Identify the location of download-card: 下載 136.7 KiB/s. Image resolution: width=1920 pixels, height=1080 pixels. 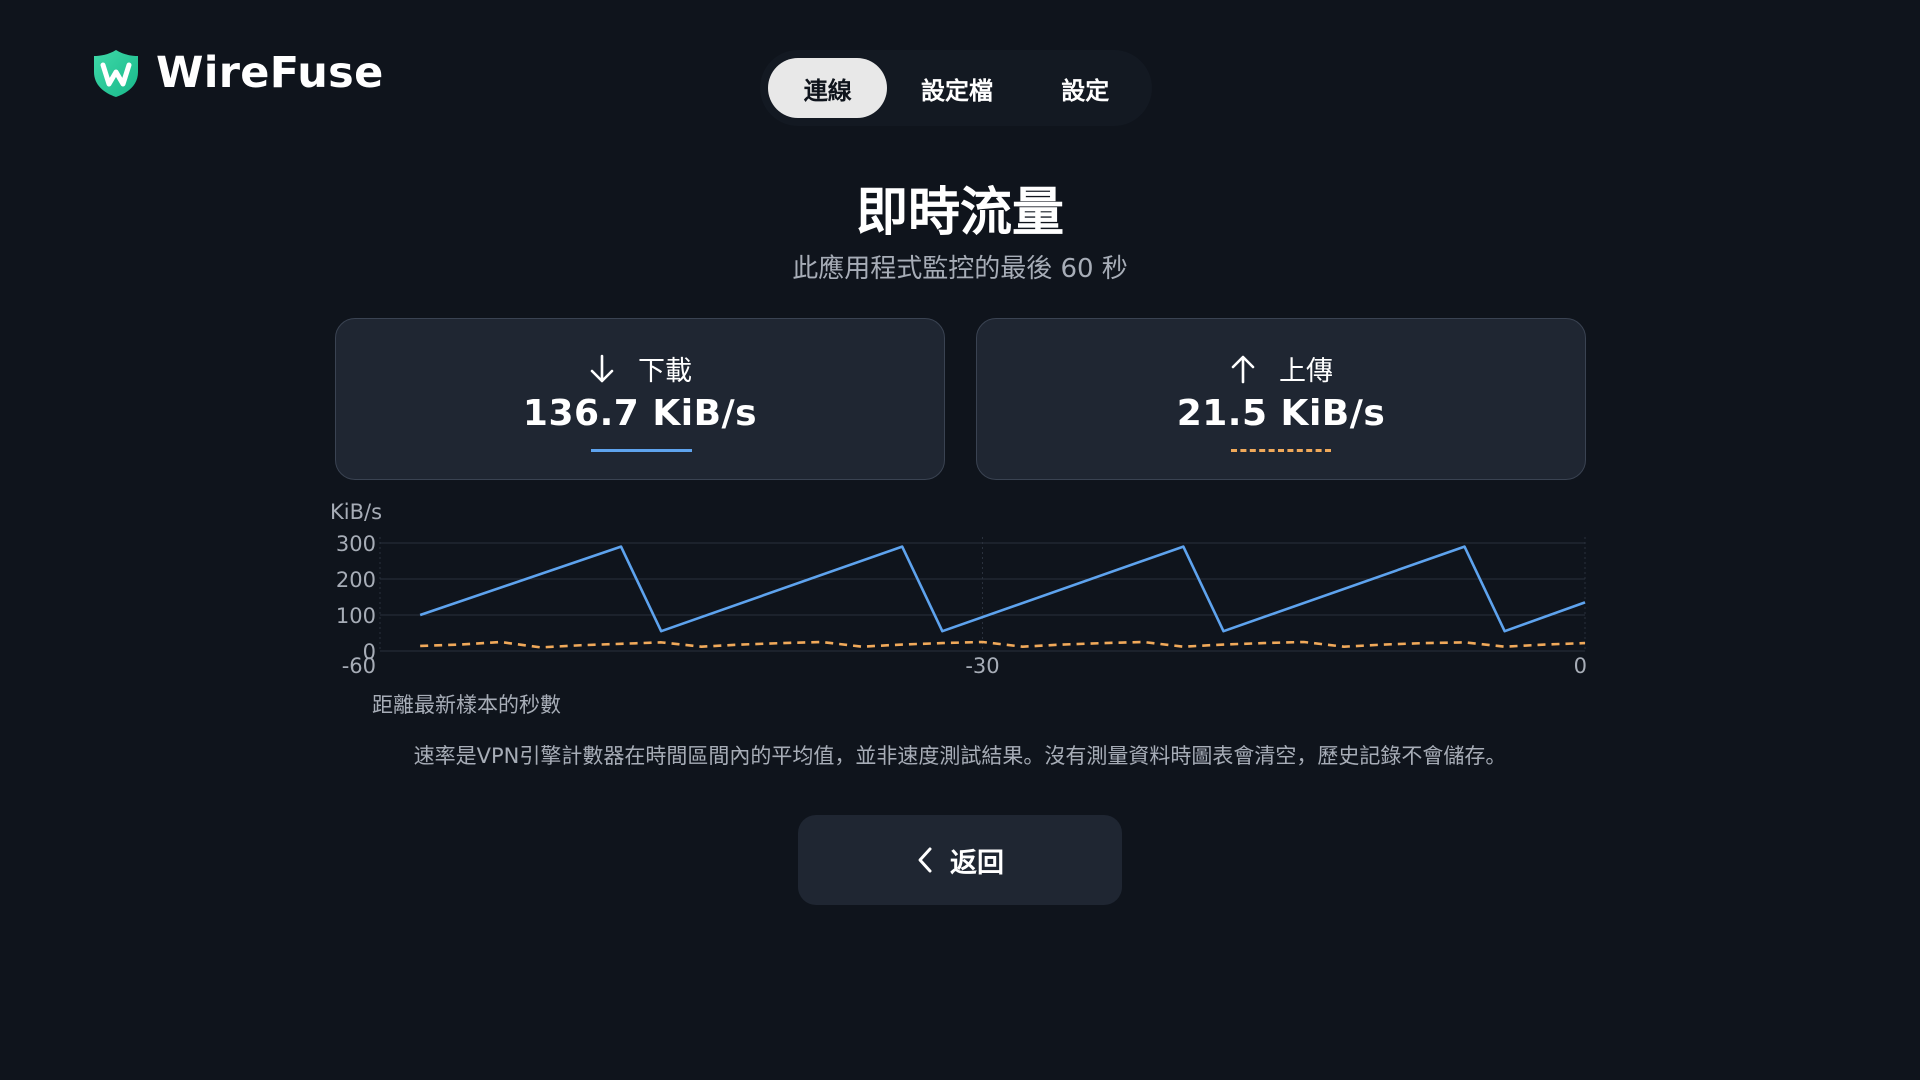
(640, 399).